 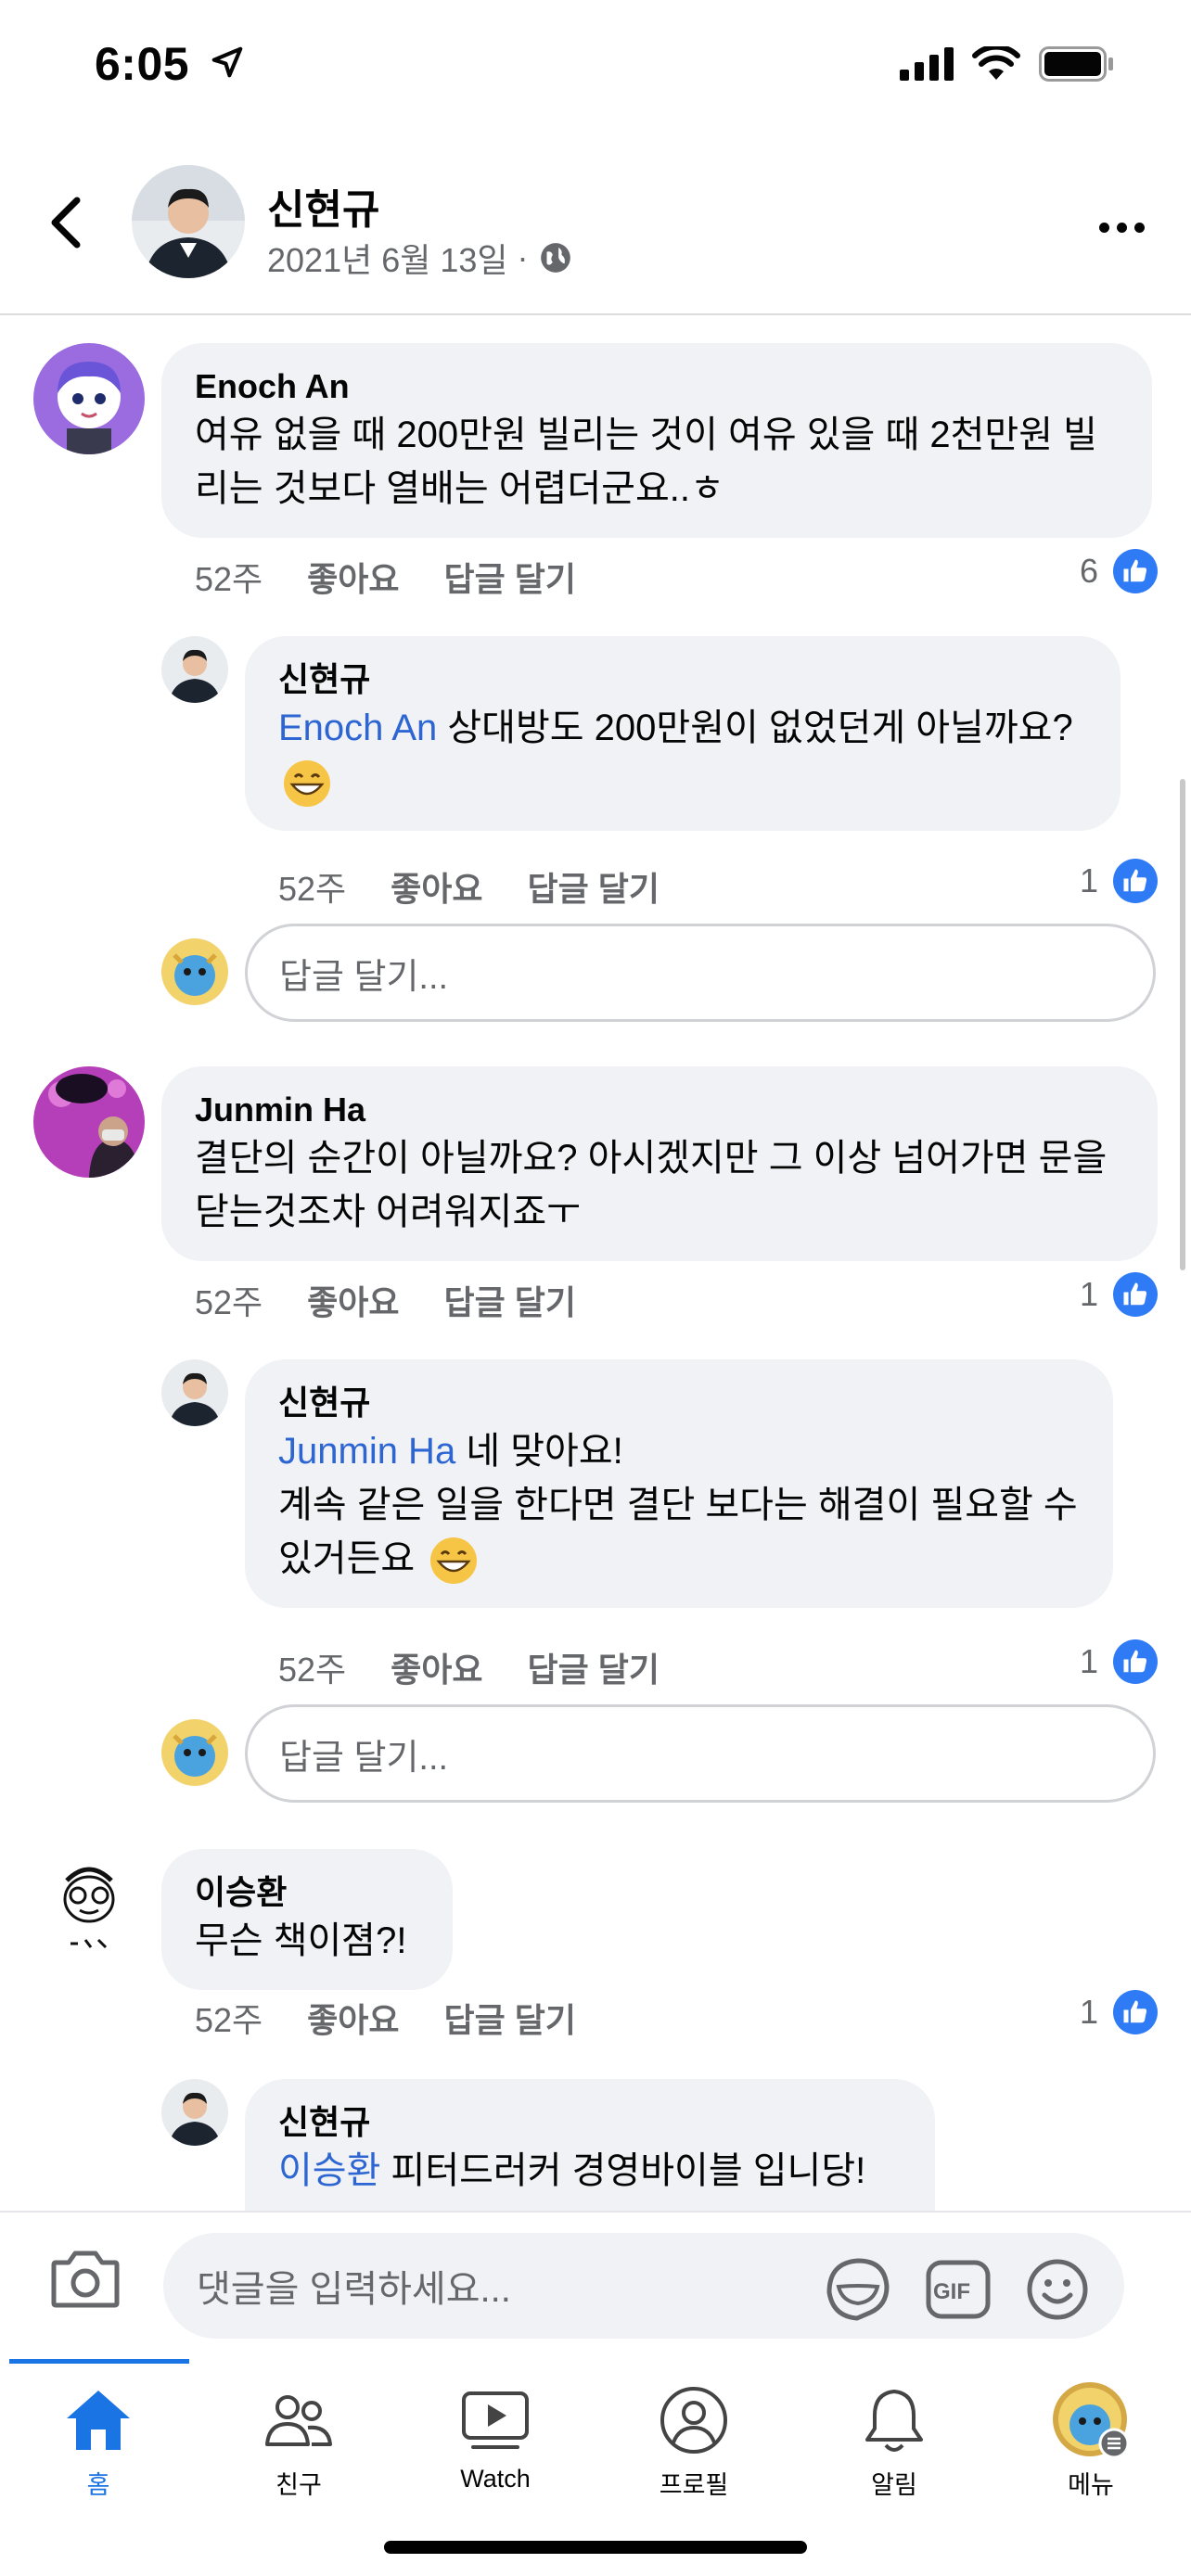 What do you see at coordinates (1088, 571) in the screenshot?
I see `like-count: 6` at bounding box center [1088, 571].